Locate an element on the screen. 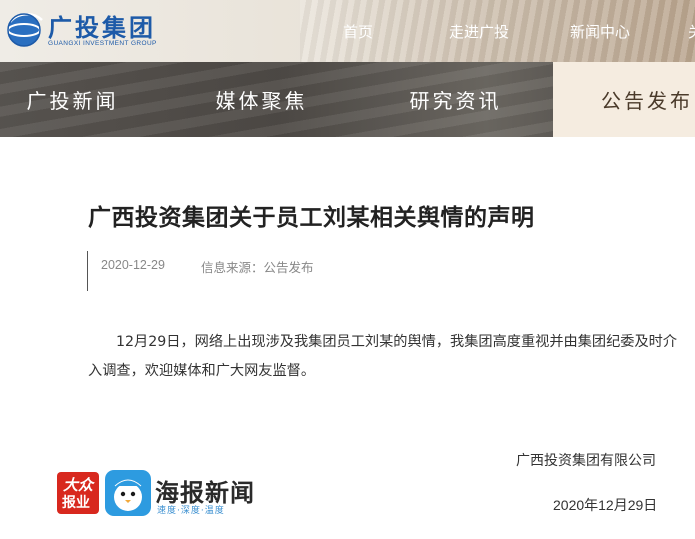  nav-about: 走进广投 is located at coordinates (479, 31).